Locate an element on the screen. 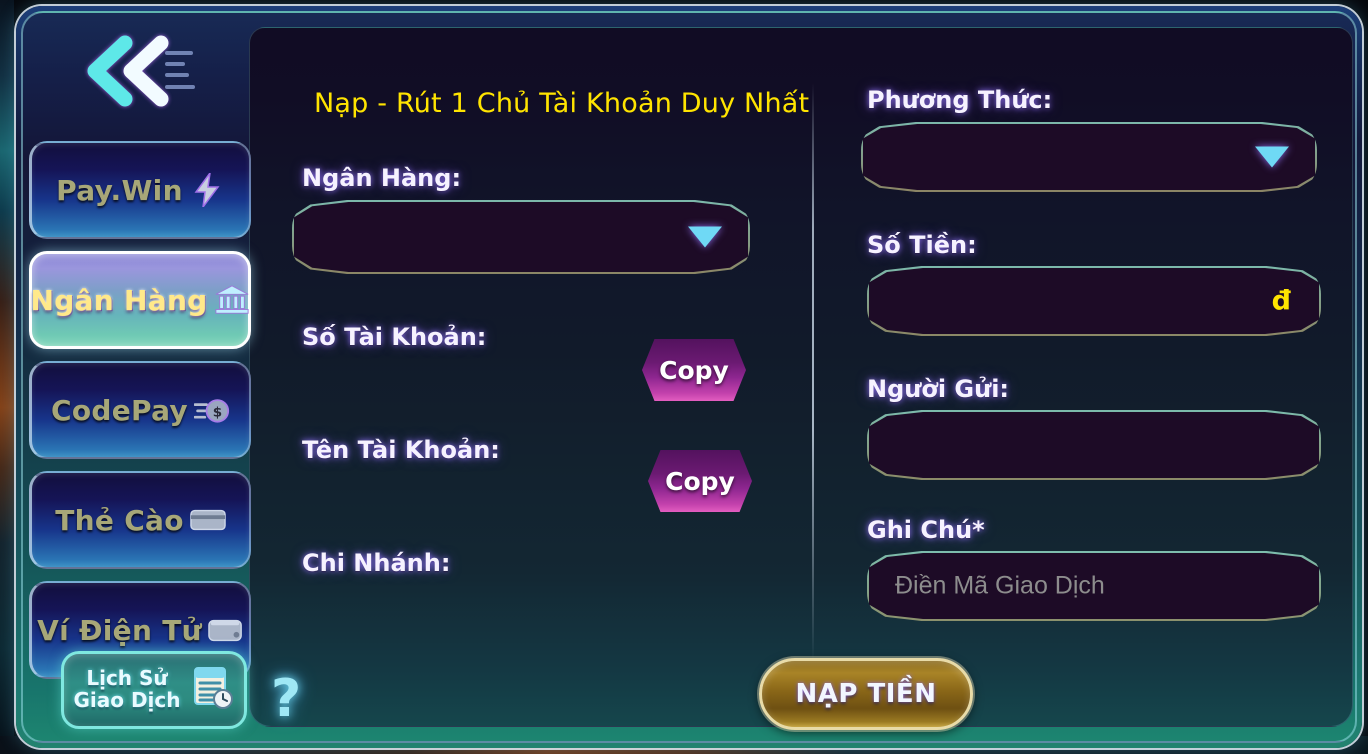 Image resolution: width=1368 pixels, height=754 pixels. note-label: Ghi Chú* is located at coordinates (926, 530).